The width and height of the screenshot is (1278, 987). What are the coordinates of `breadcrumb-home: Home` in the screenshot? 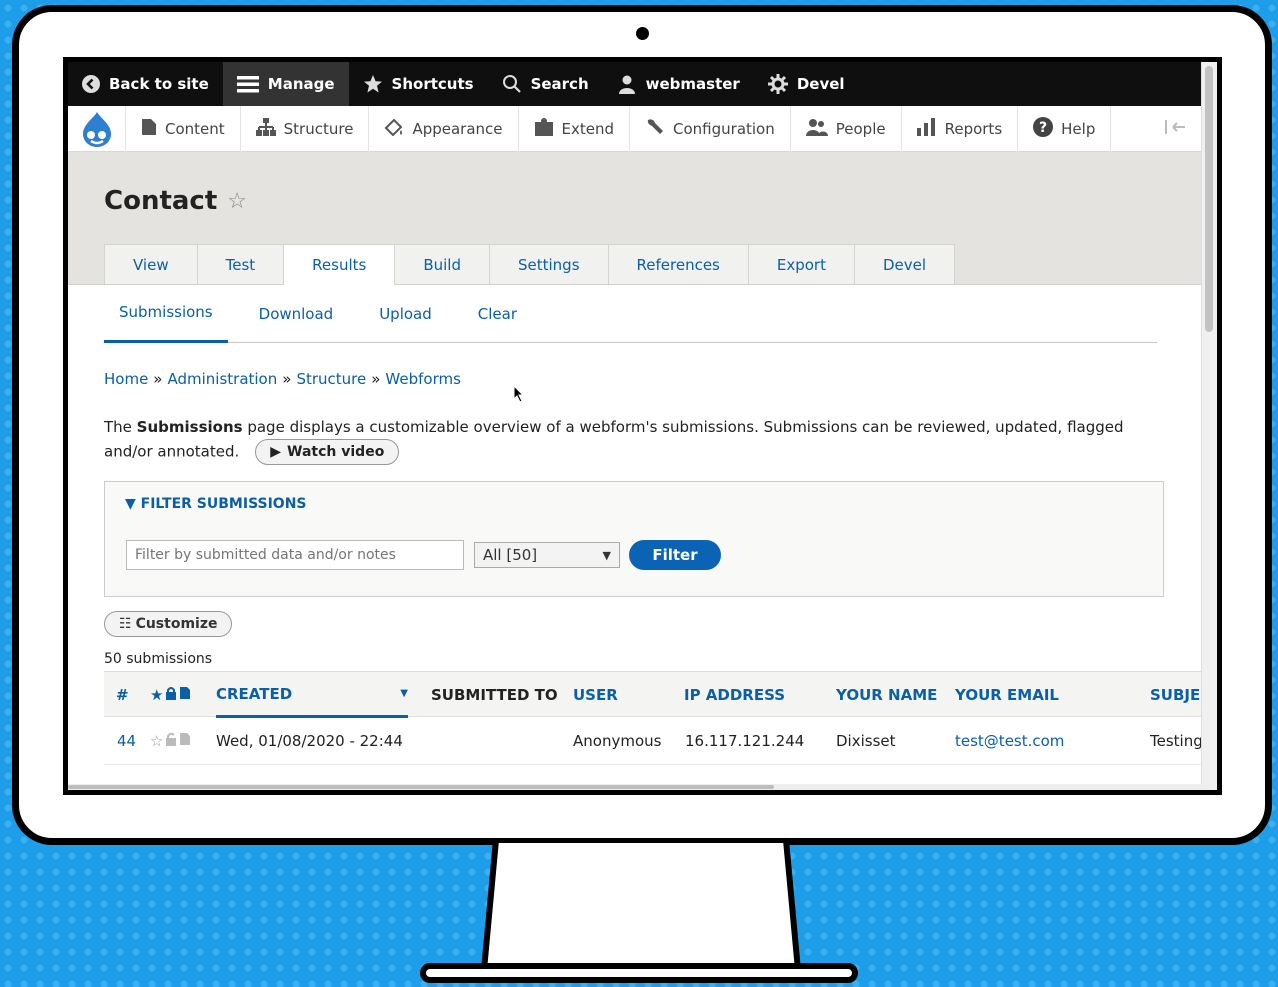 It's located at (126, 379).